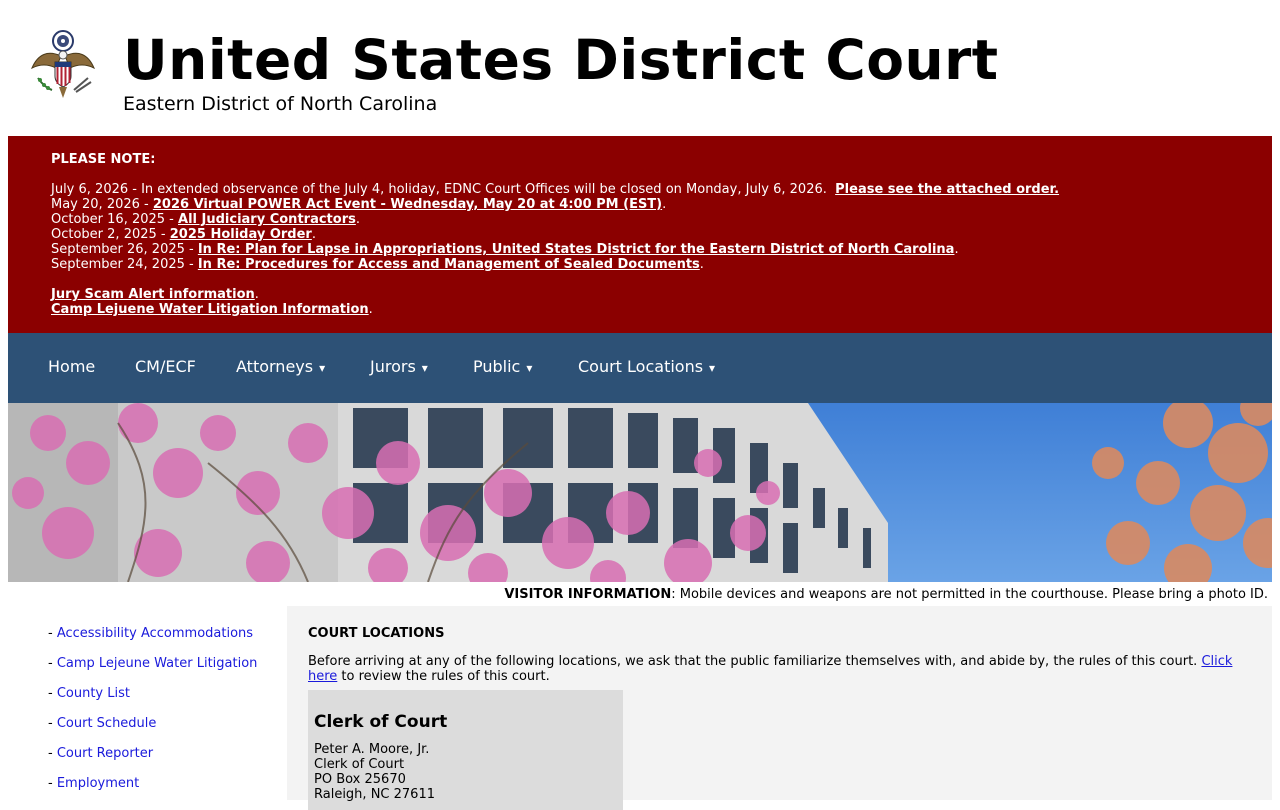 This screenshot has height=810, width=1280. What do you see at coordinates (359, 764) in the screenshot?
I see `card-line: Clerk of Court` at bounding box center [359, 764].